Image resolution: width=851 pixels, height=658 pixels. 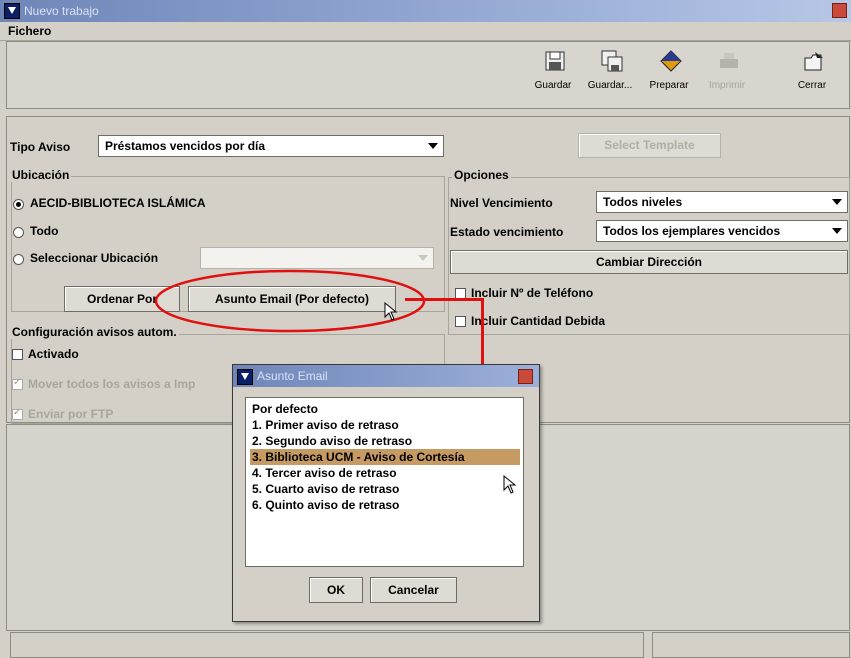 I want to click on dialog-title: Asunto Email, so click(x=292, y=376).